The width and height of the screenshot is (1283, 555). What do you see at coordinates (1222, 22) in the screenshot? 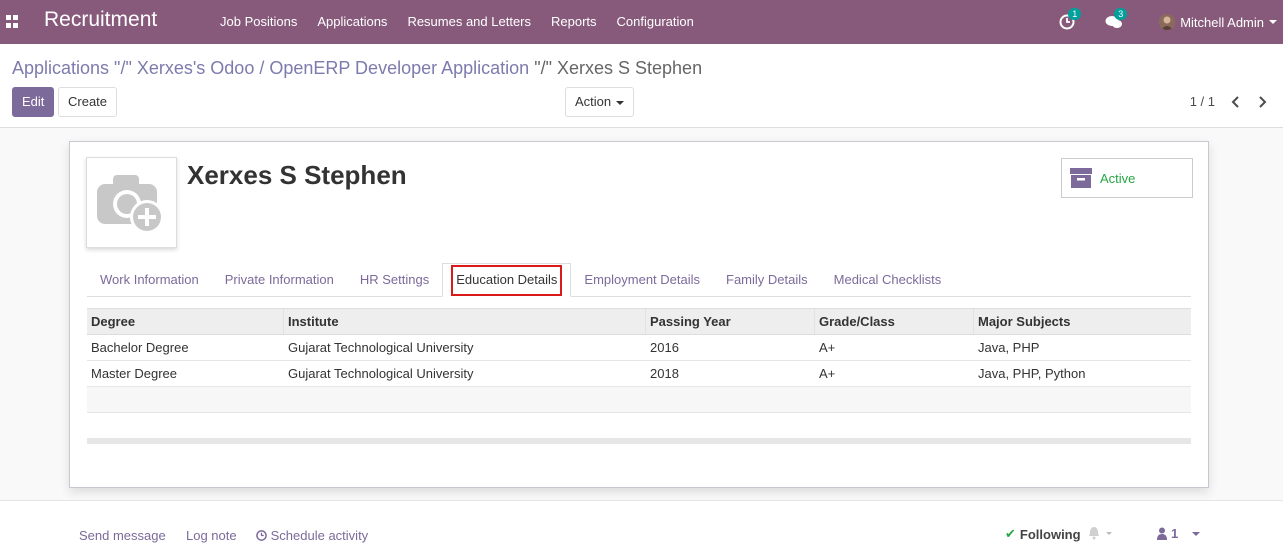
I see `user-name: Mitchell Admin` at bounding box center [1222, 22].